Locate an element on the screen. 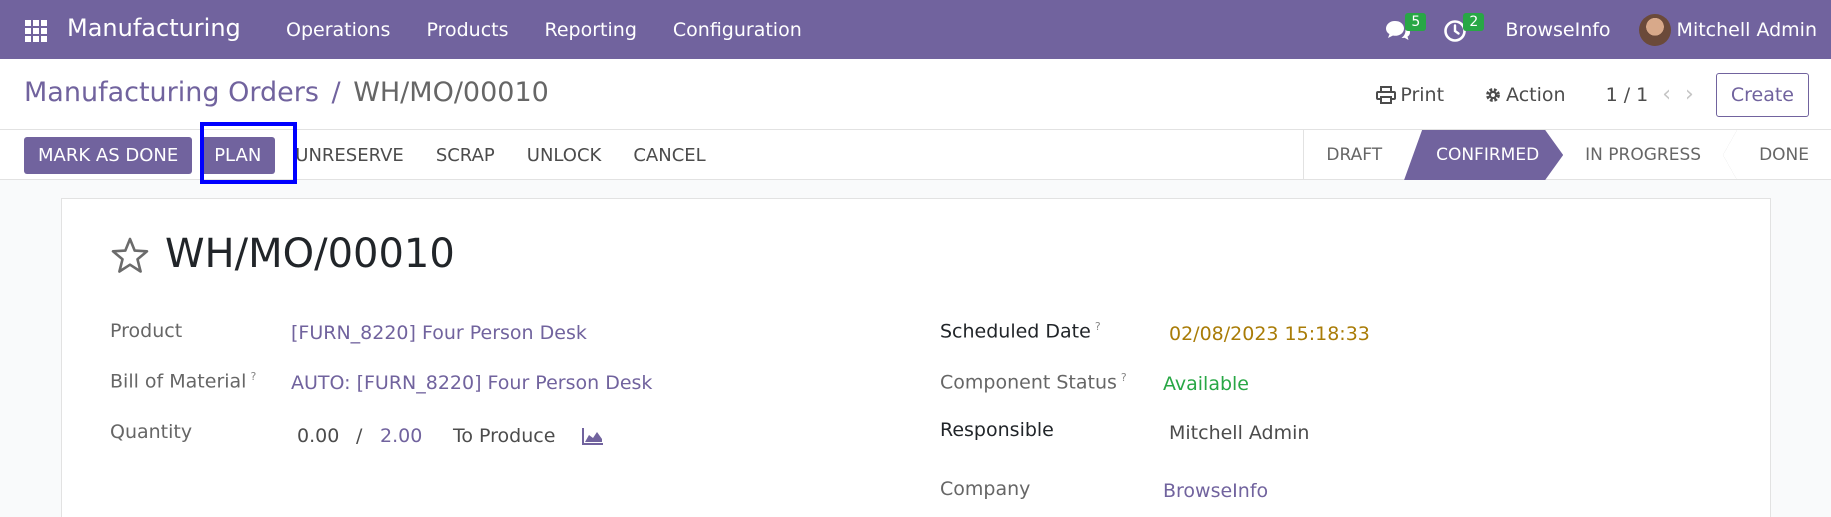 The width and height of the screenshot is (1831, 517). create-button: Create is located at coordinates (1762, 94).